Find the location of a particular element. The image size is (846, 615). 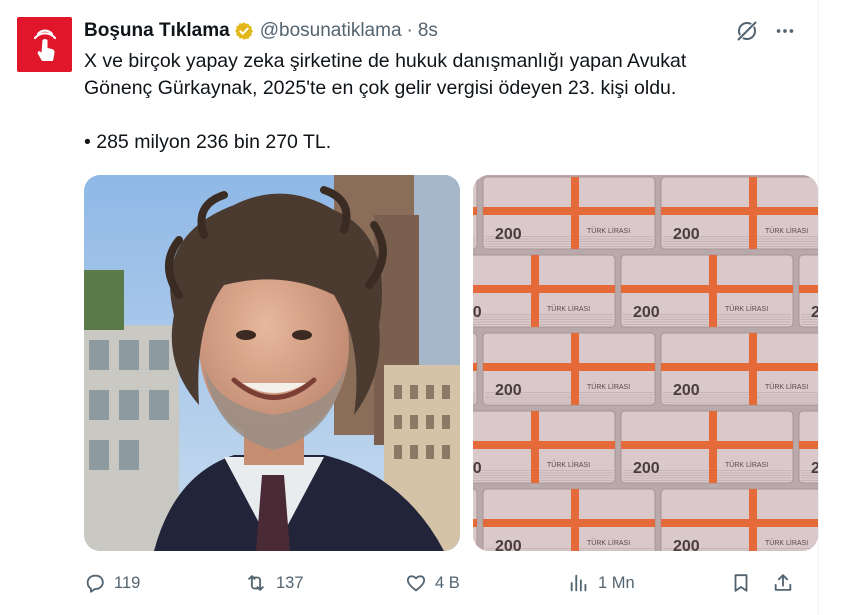

bookmark-icon is located at coordinates (741, 583).